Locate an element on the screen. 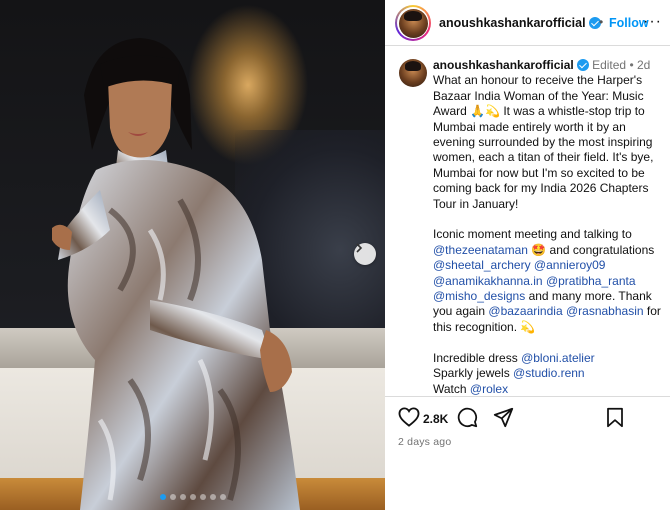 This screenshot has width=670, height=510. chevron-right-icon is located at coordinates (359, 248).